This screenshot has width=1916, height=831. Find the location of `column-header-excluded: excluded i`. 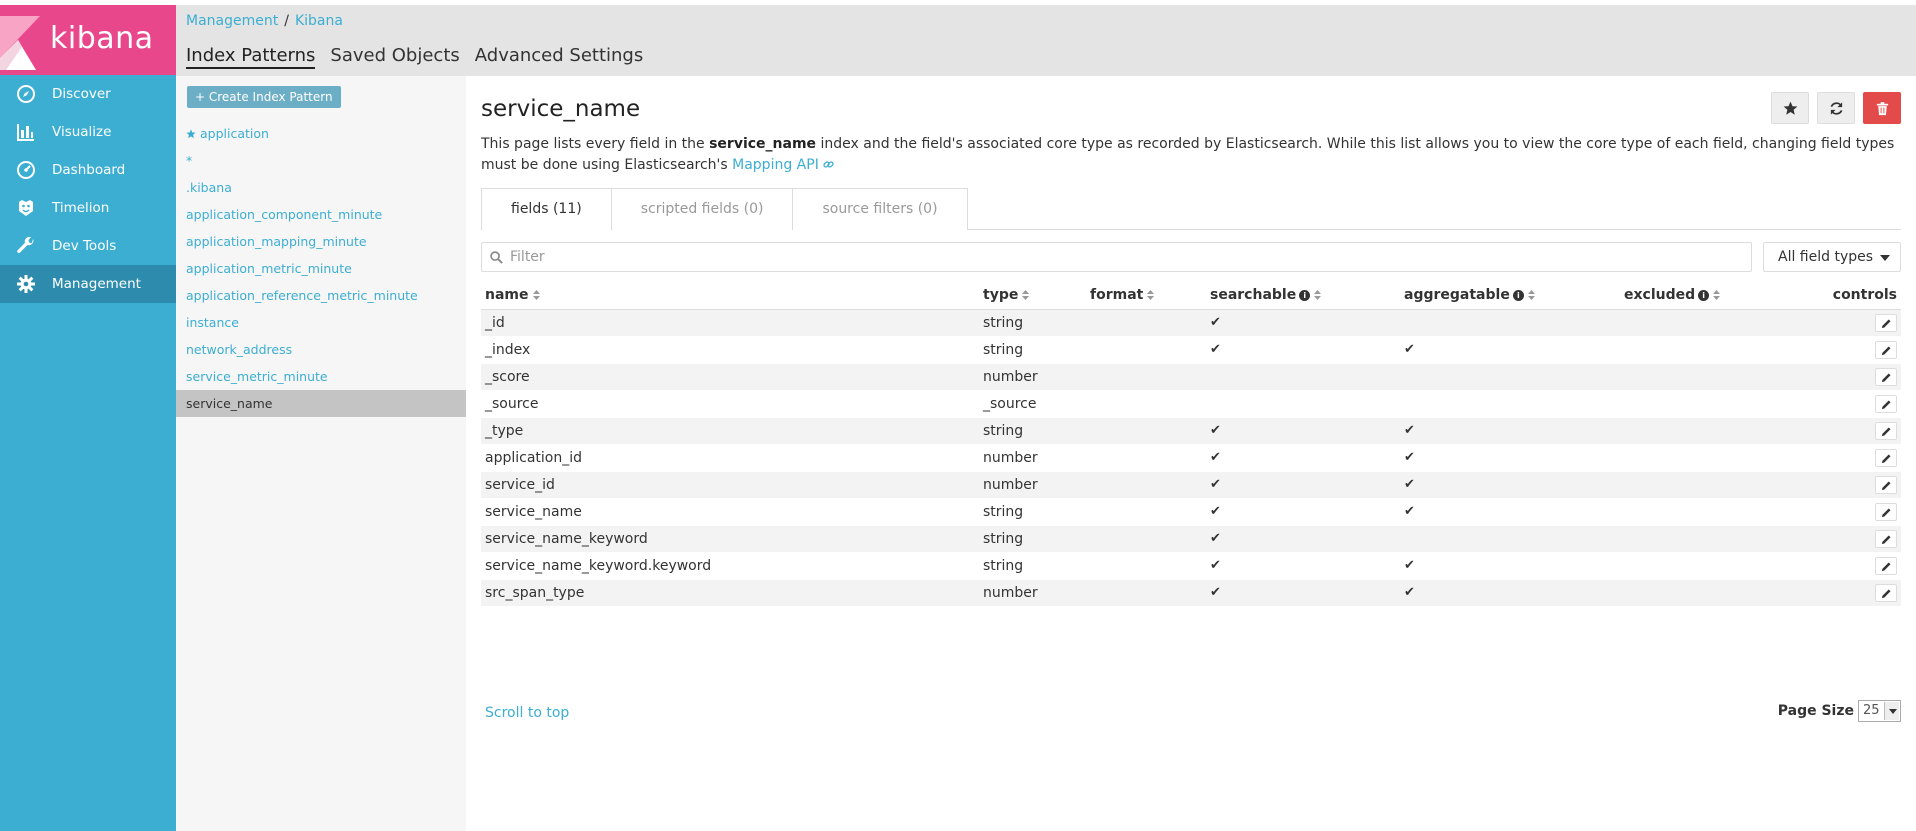

column-header-excluded: excluded i is located at coordinates (1720, 296).